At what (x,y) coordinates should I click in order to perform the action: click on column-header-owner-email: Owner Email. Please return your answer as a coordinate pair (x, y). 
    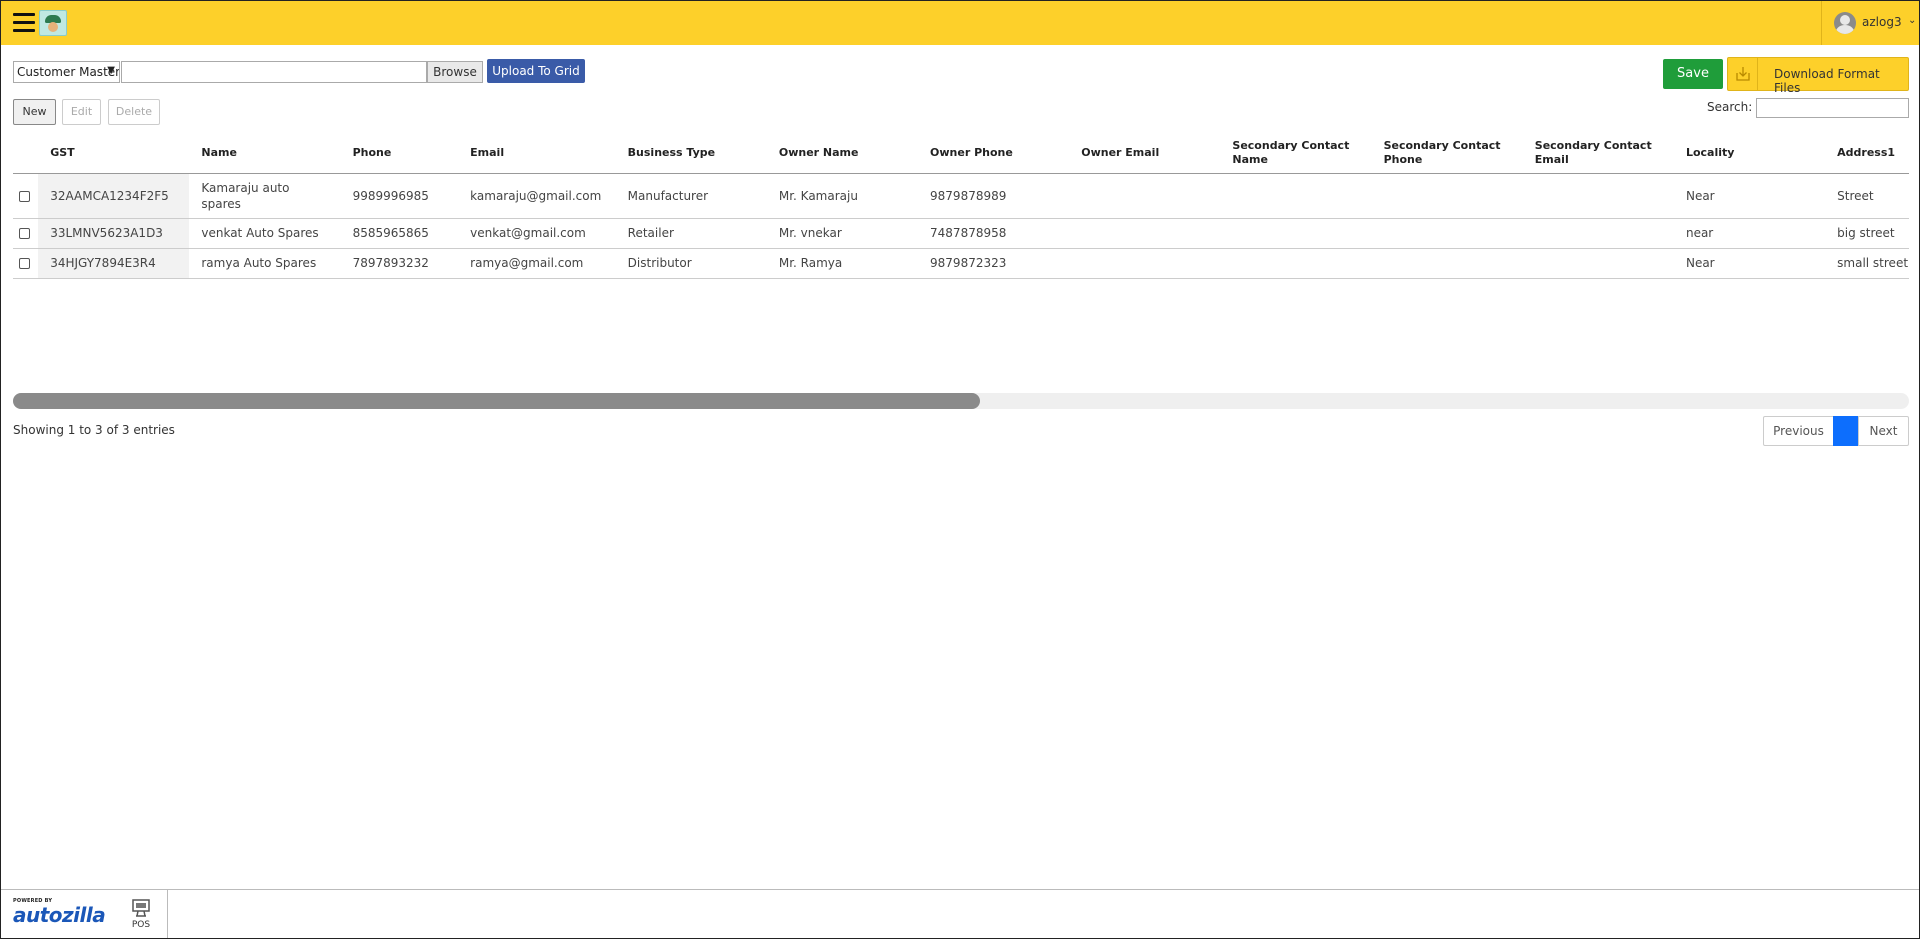
    Looking at the image, I should click on (1145, 153).